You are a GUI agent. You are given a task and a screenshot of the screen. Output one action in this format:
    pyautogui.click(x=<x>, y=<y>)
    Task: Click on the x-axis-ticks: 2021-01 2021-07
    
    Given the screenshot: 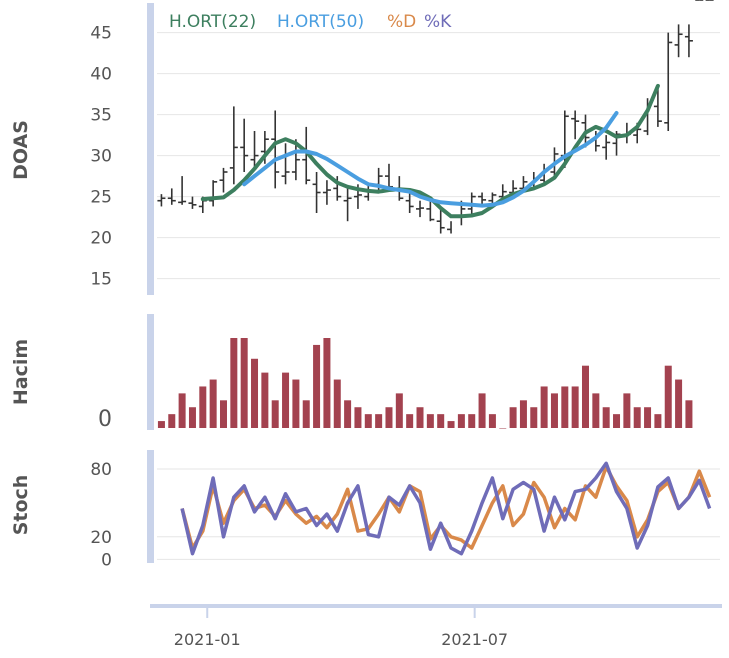 What is the action you would take?
    pyautogui.click(x=341, y=626)
    